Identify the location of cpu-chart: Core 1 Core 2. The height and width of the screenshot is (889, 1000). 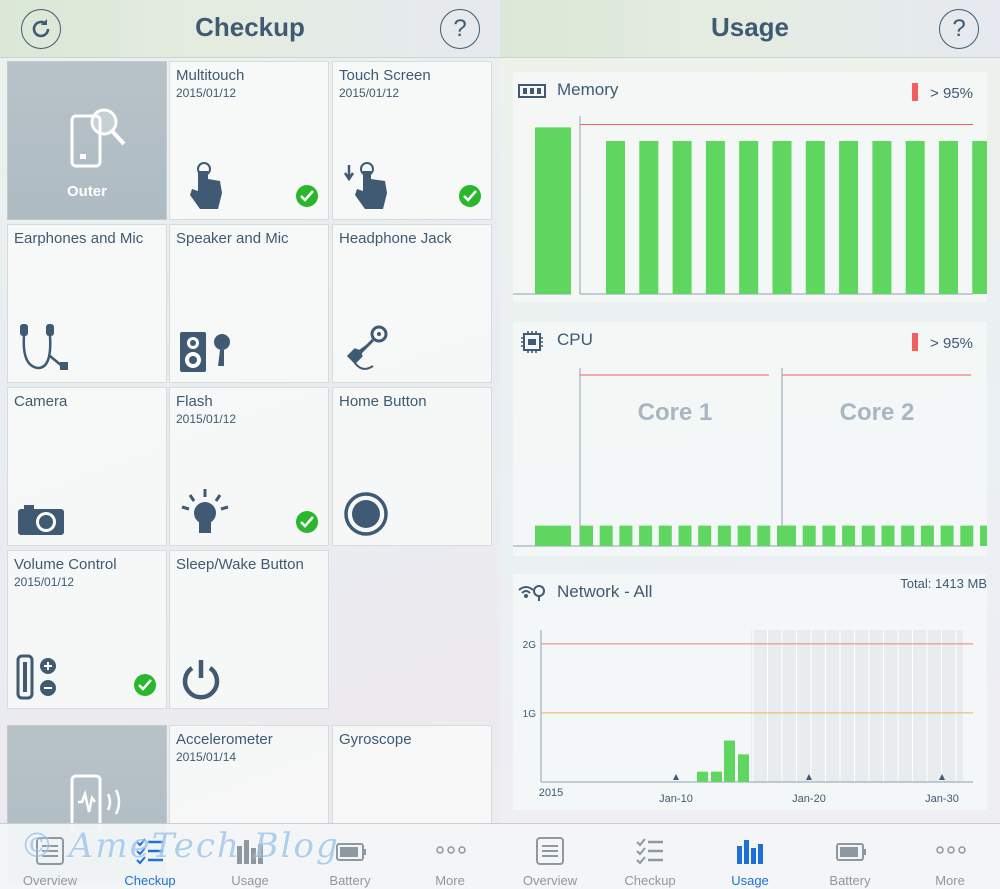
(750, 457).